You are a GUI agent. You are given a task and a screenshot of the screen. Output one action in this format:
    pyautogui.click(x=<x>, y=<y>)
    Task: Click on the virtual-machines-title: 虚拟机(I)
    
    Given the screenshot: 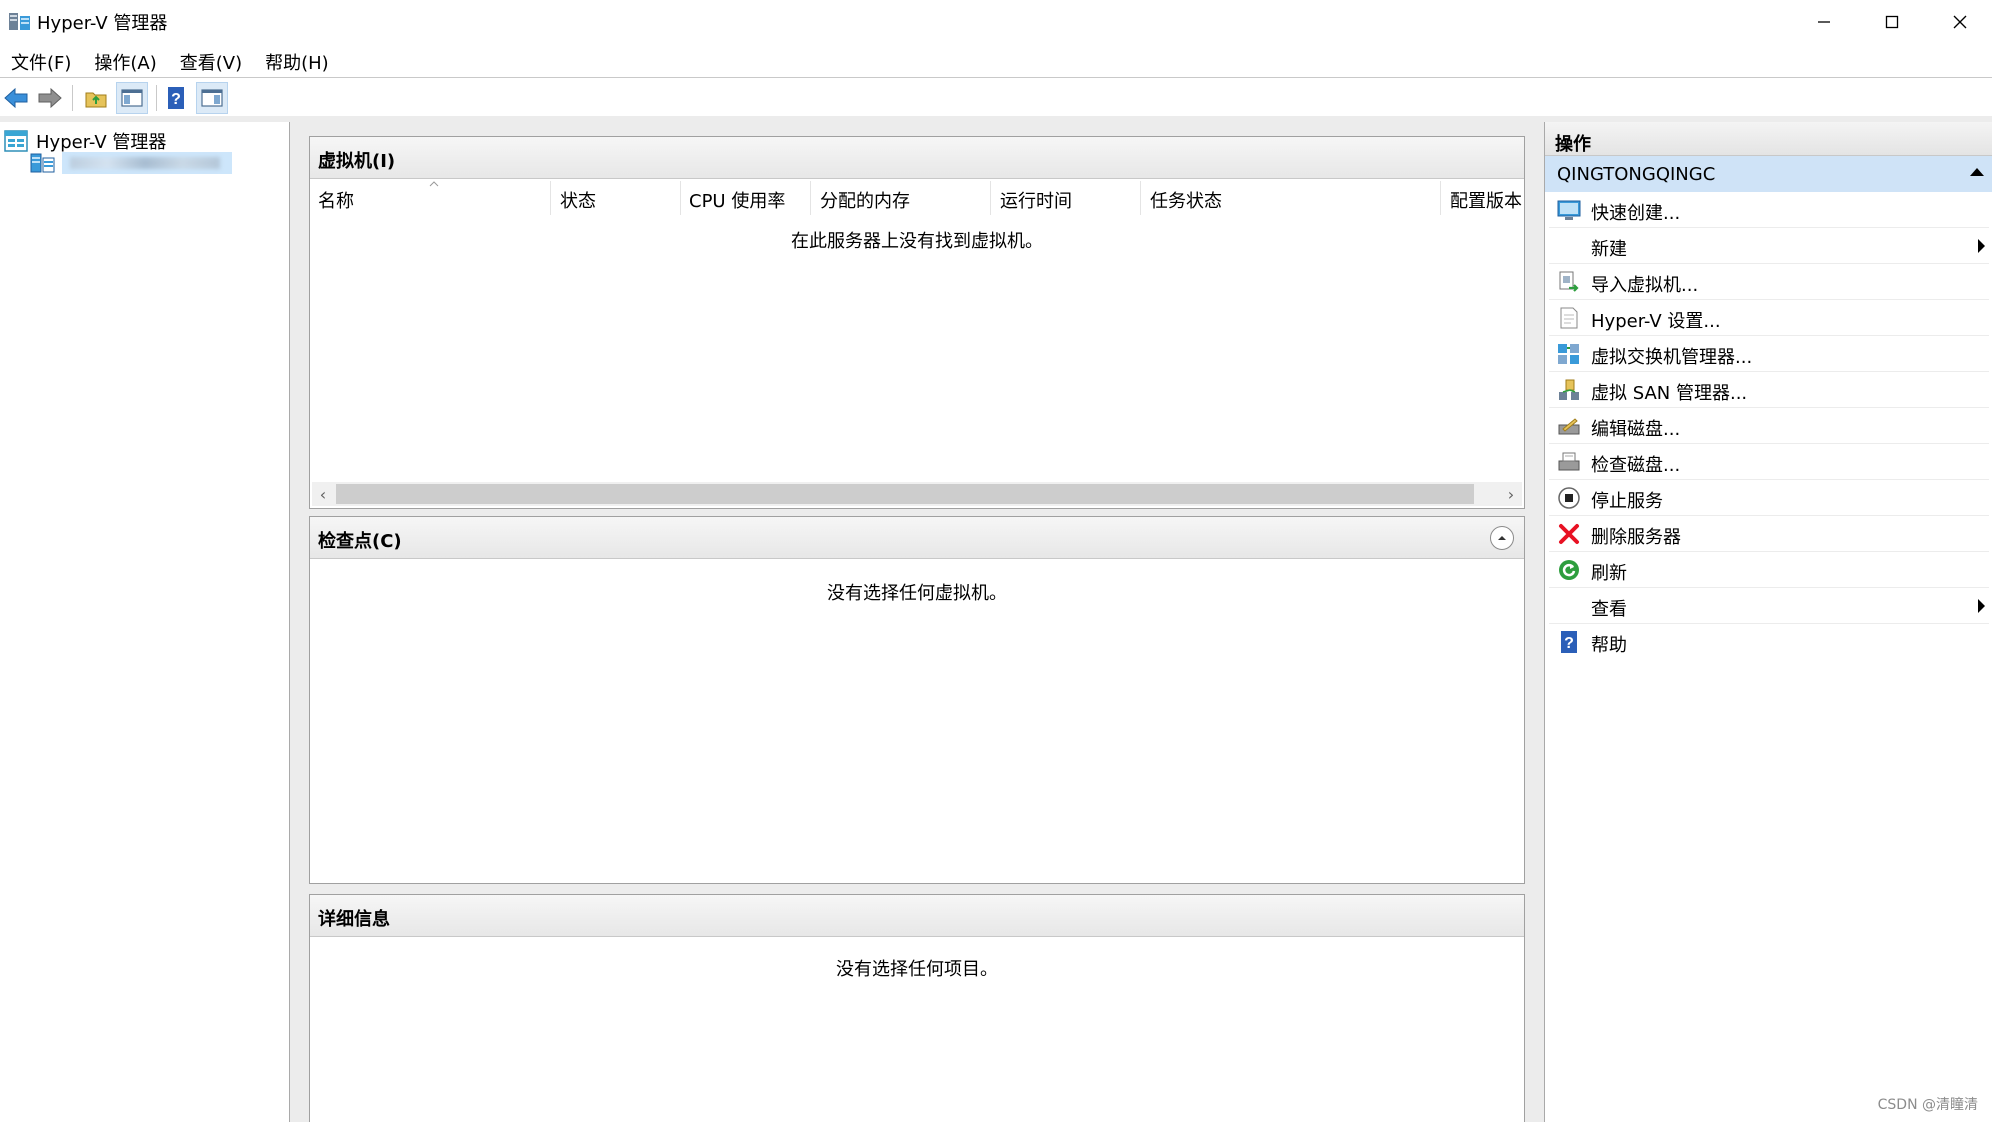 What is the action you would take?
    pyautogui.click(x=357, y=161)
    